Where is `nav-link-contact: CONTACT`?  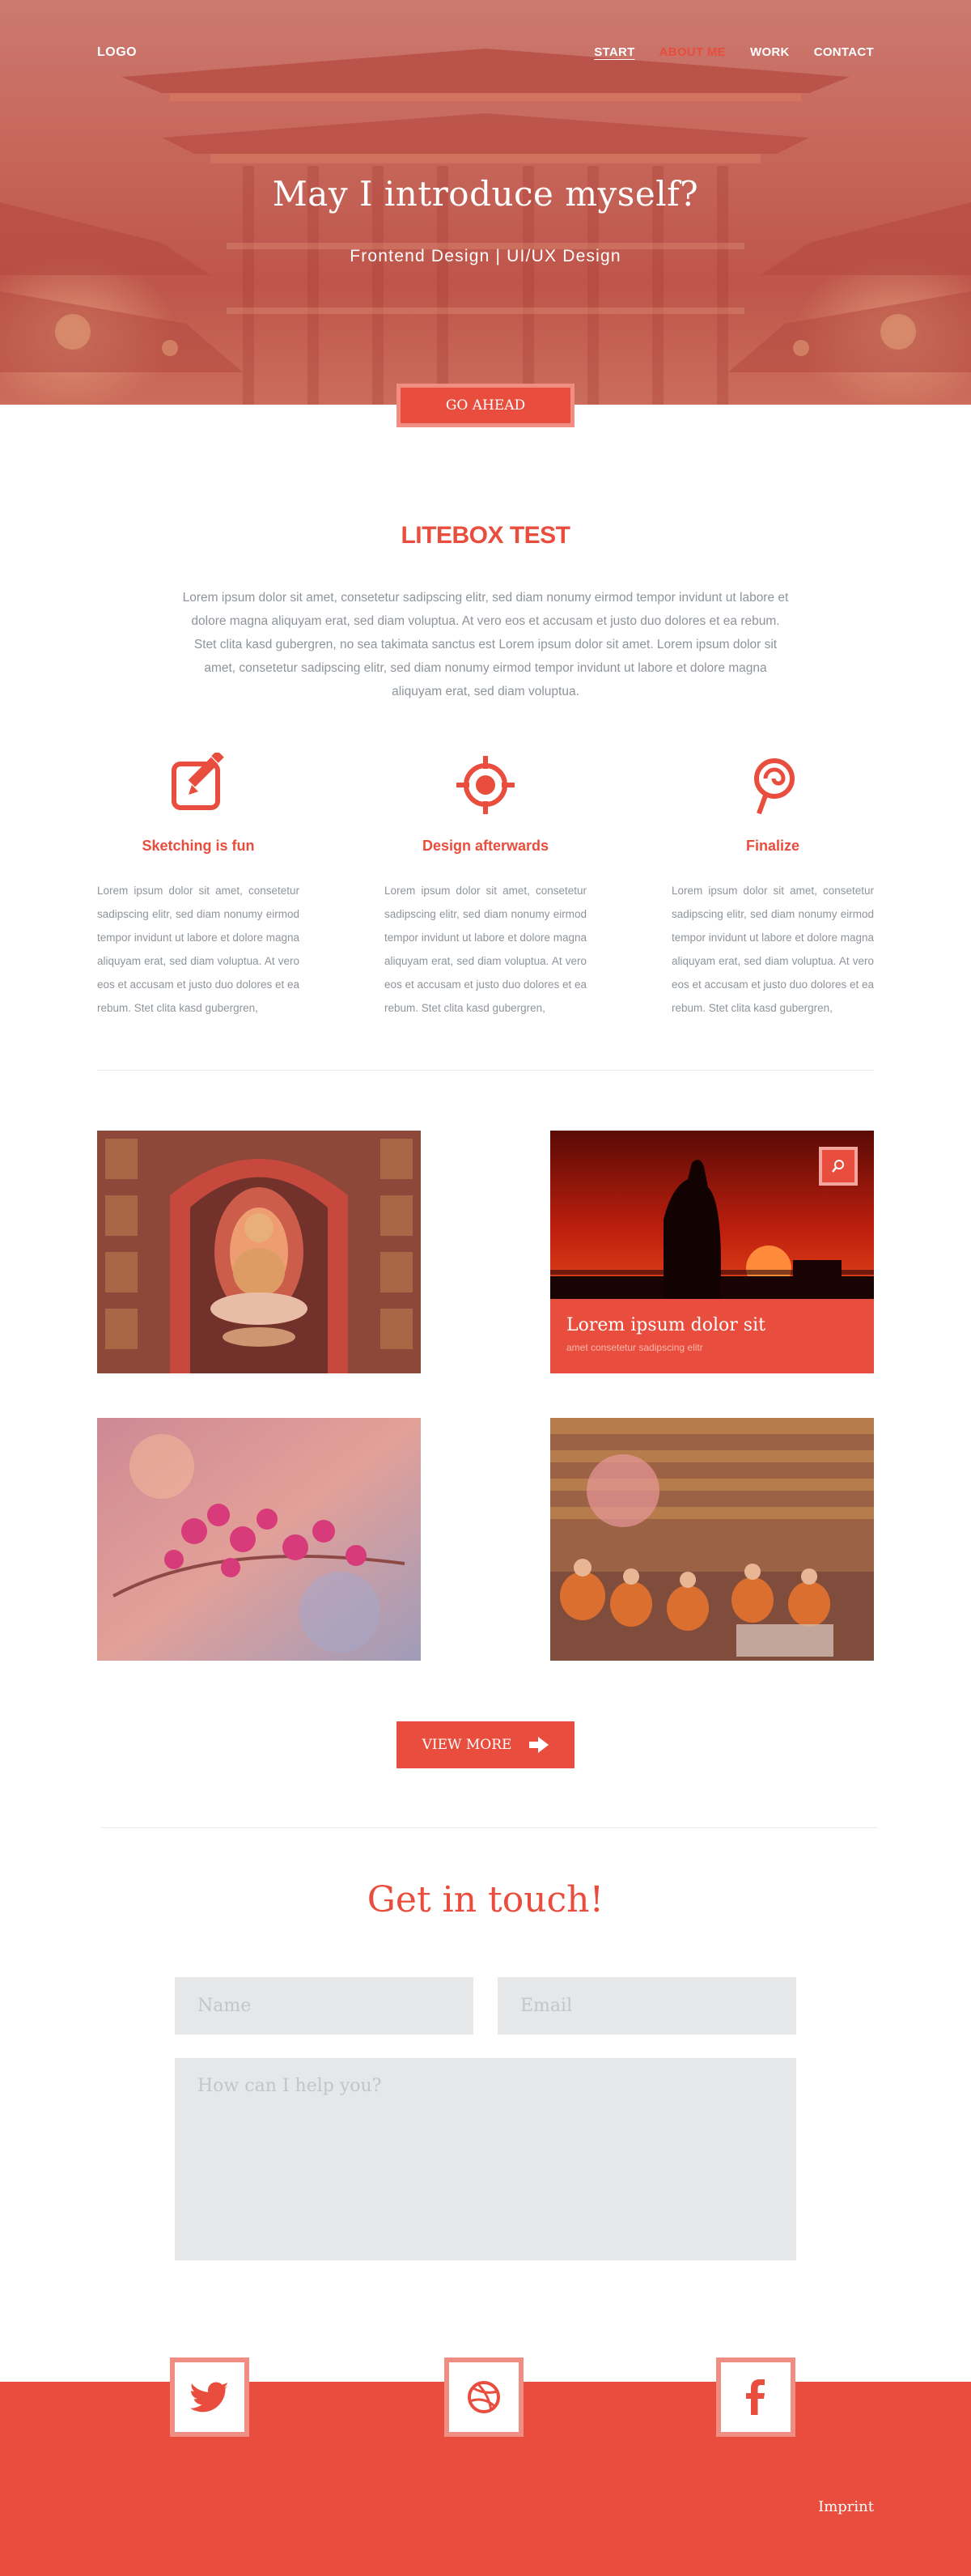 nav-link-contact: CONTACT is located at coordinates (844, 52).